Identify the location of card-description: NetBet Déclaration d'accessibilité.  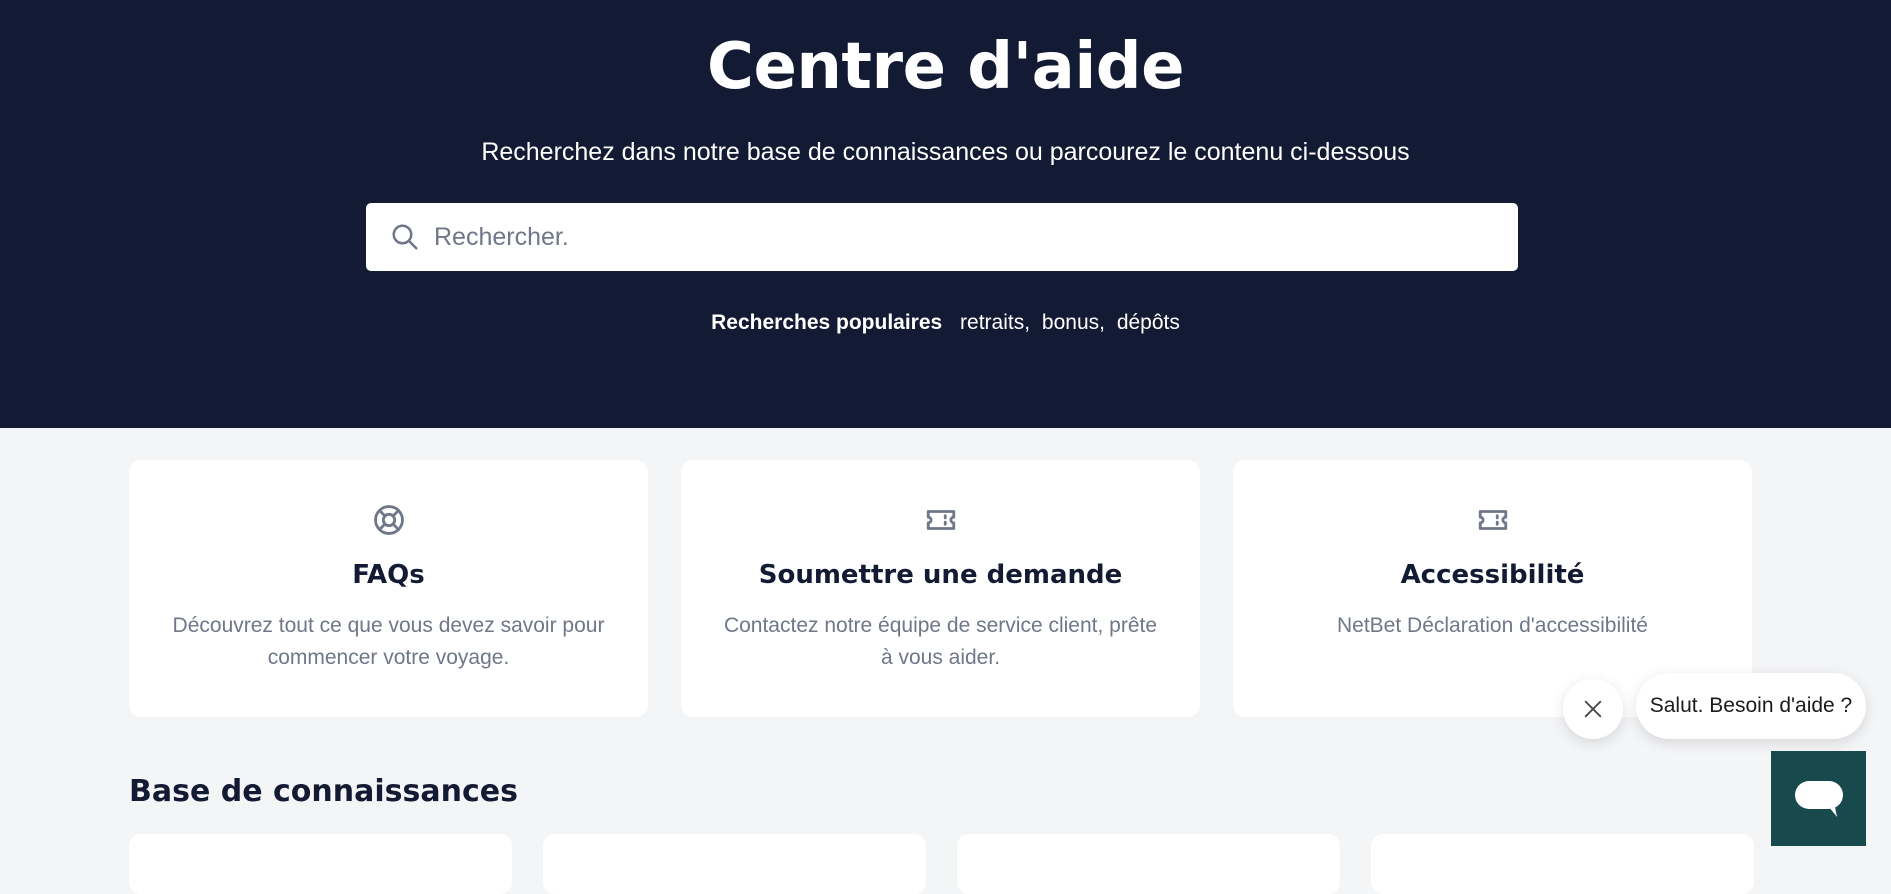
(1492, 625).